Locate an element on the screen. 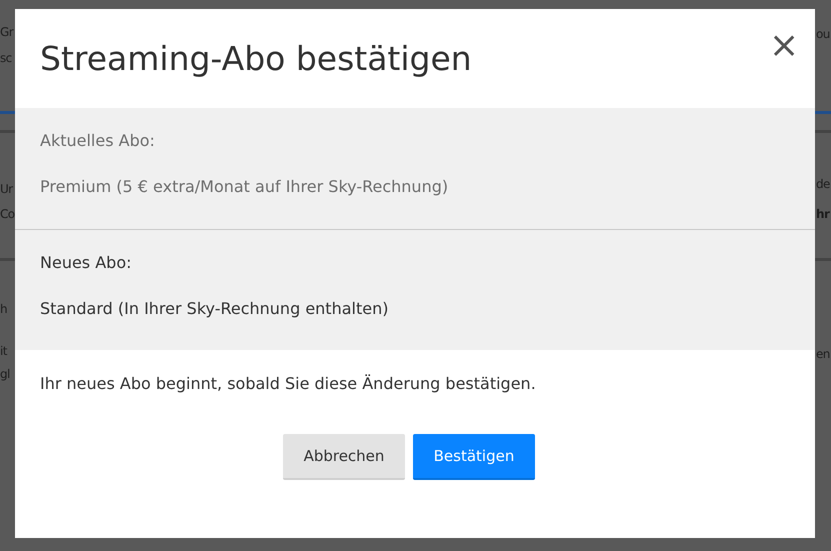  background-text: gl is located at coordinates (5, 374).